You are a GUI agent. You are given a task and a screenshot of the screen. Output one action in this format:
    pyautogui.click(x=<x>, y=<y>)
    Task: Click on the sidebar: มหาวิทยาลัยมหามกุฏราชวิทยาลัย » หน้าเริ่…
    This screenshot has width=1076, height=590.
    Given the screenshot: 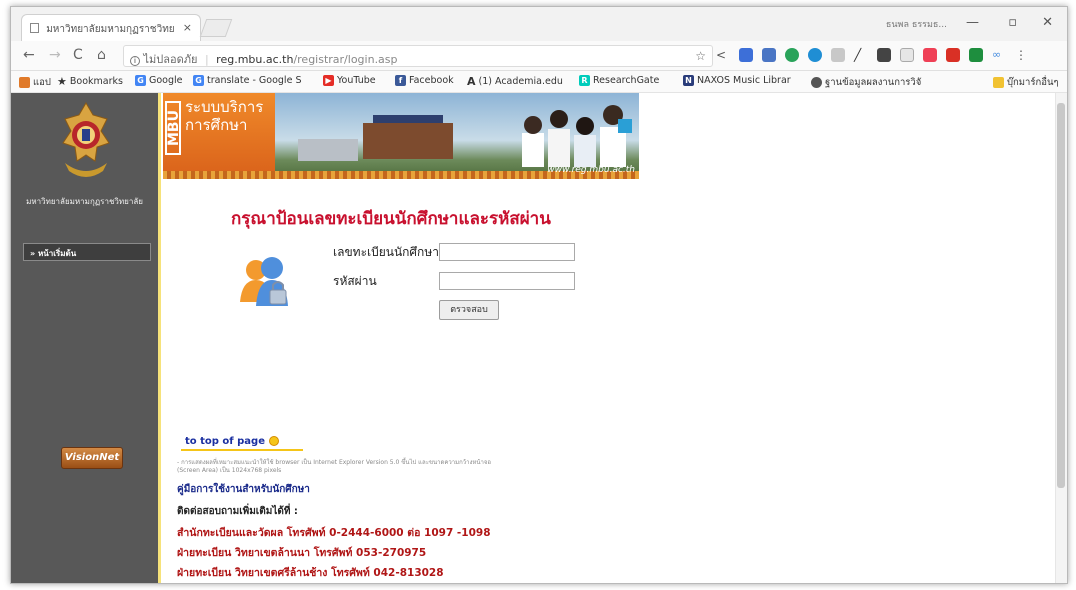 What is the action you would take?
    pyautogui.click(x=84, y=338)
    